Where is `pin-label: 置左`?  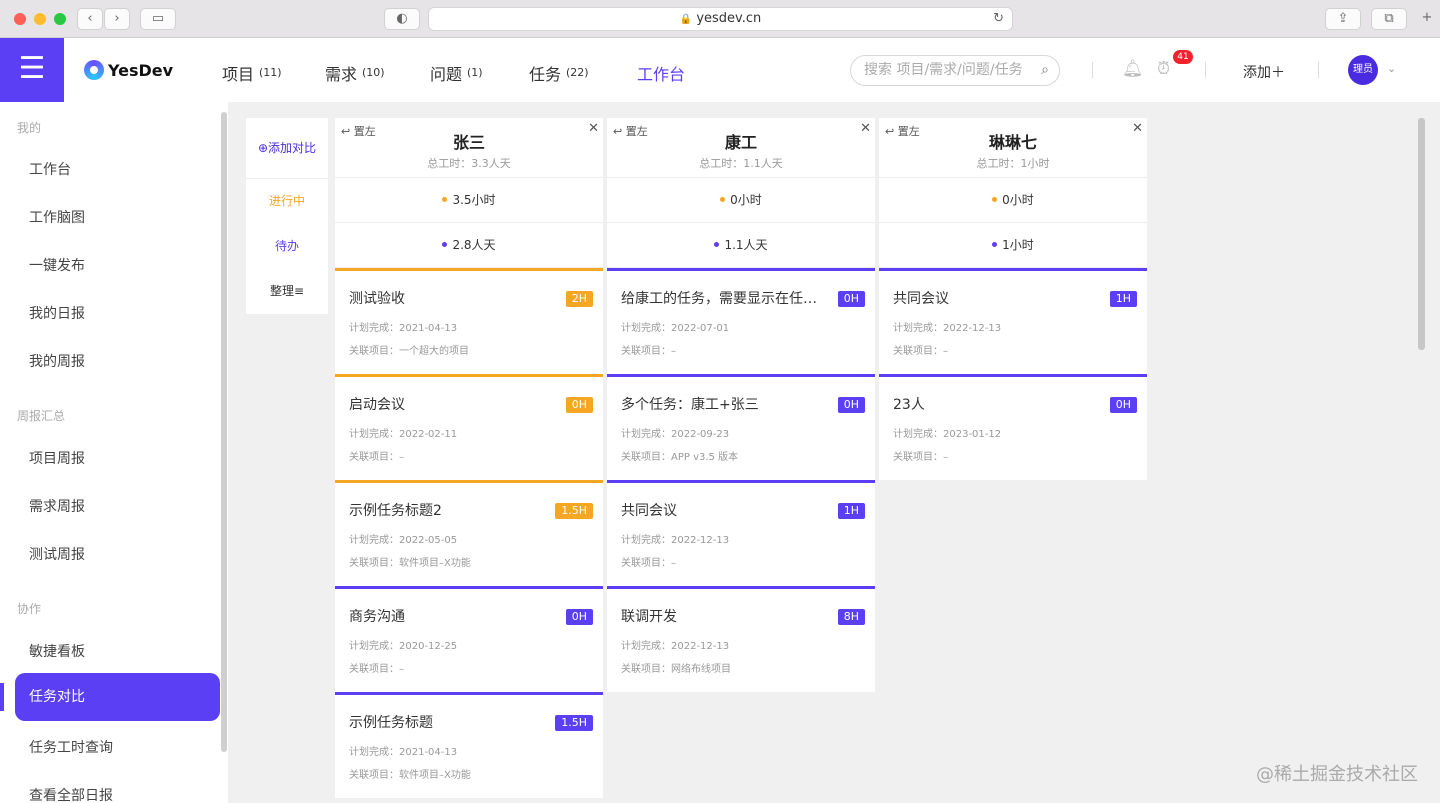
pin-label: 置左 is located at coordinates (364, 131).